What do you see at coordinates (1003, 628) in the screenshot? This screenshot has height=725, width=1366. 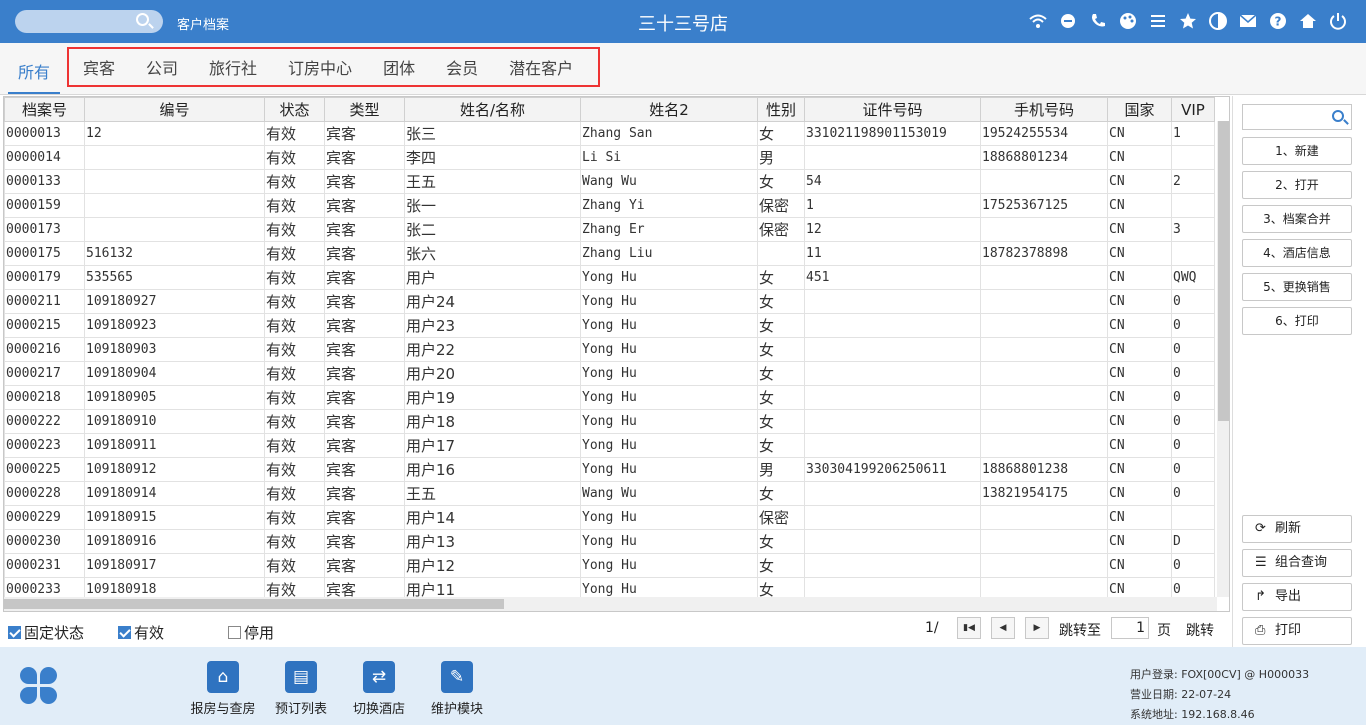 I see `prev-page-button: ◀` at bounding box center [1003, 628].